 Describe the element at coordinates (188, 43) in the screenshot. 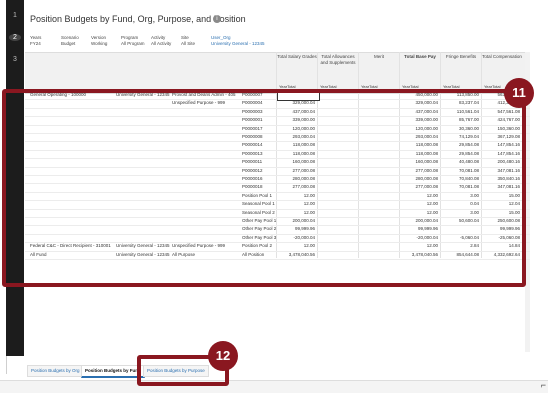

I see `pov-member-value: All Site` at that location.